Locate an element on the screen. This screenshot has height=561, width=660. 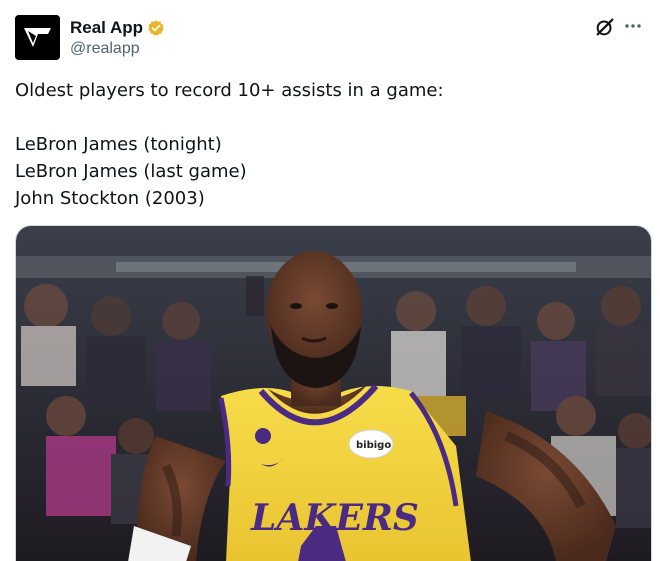
handle: @realapp is located at coordinates (117, 49).